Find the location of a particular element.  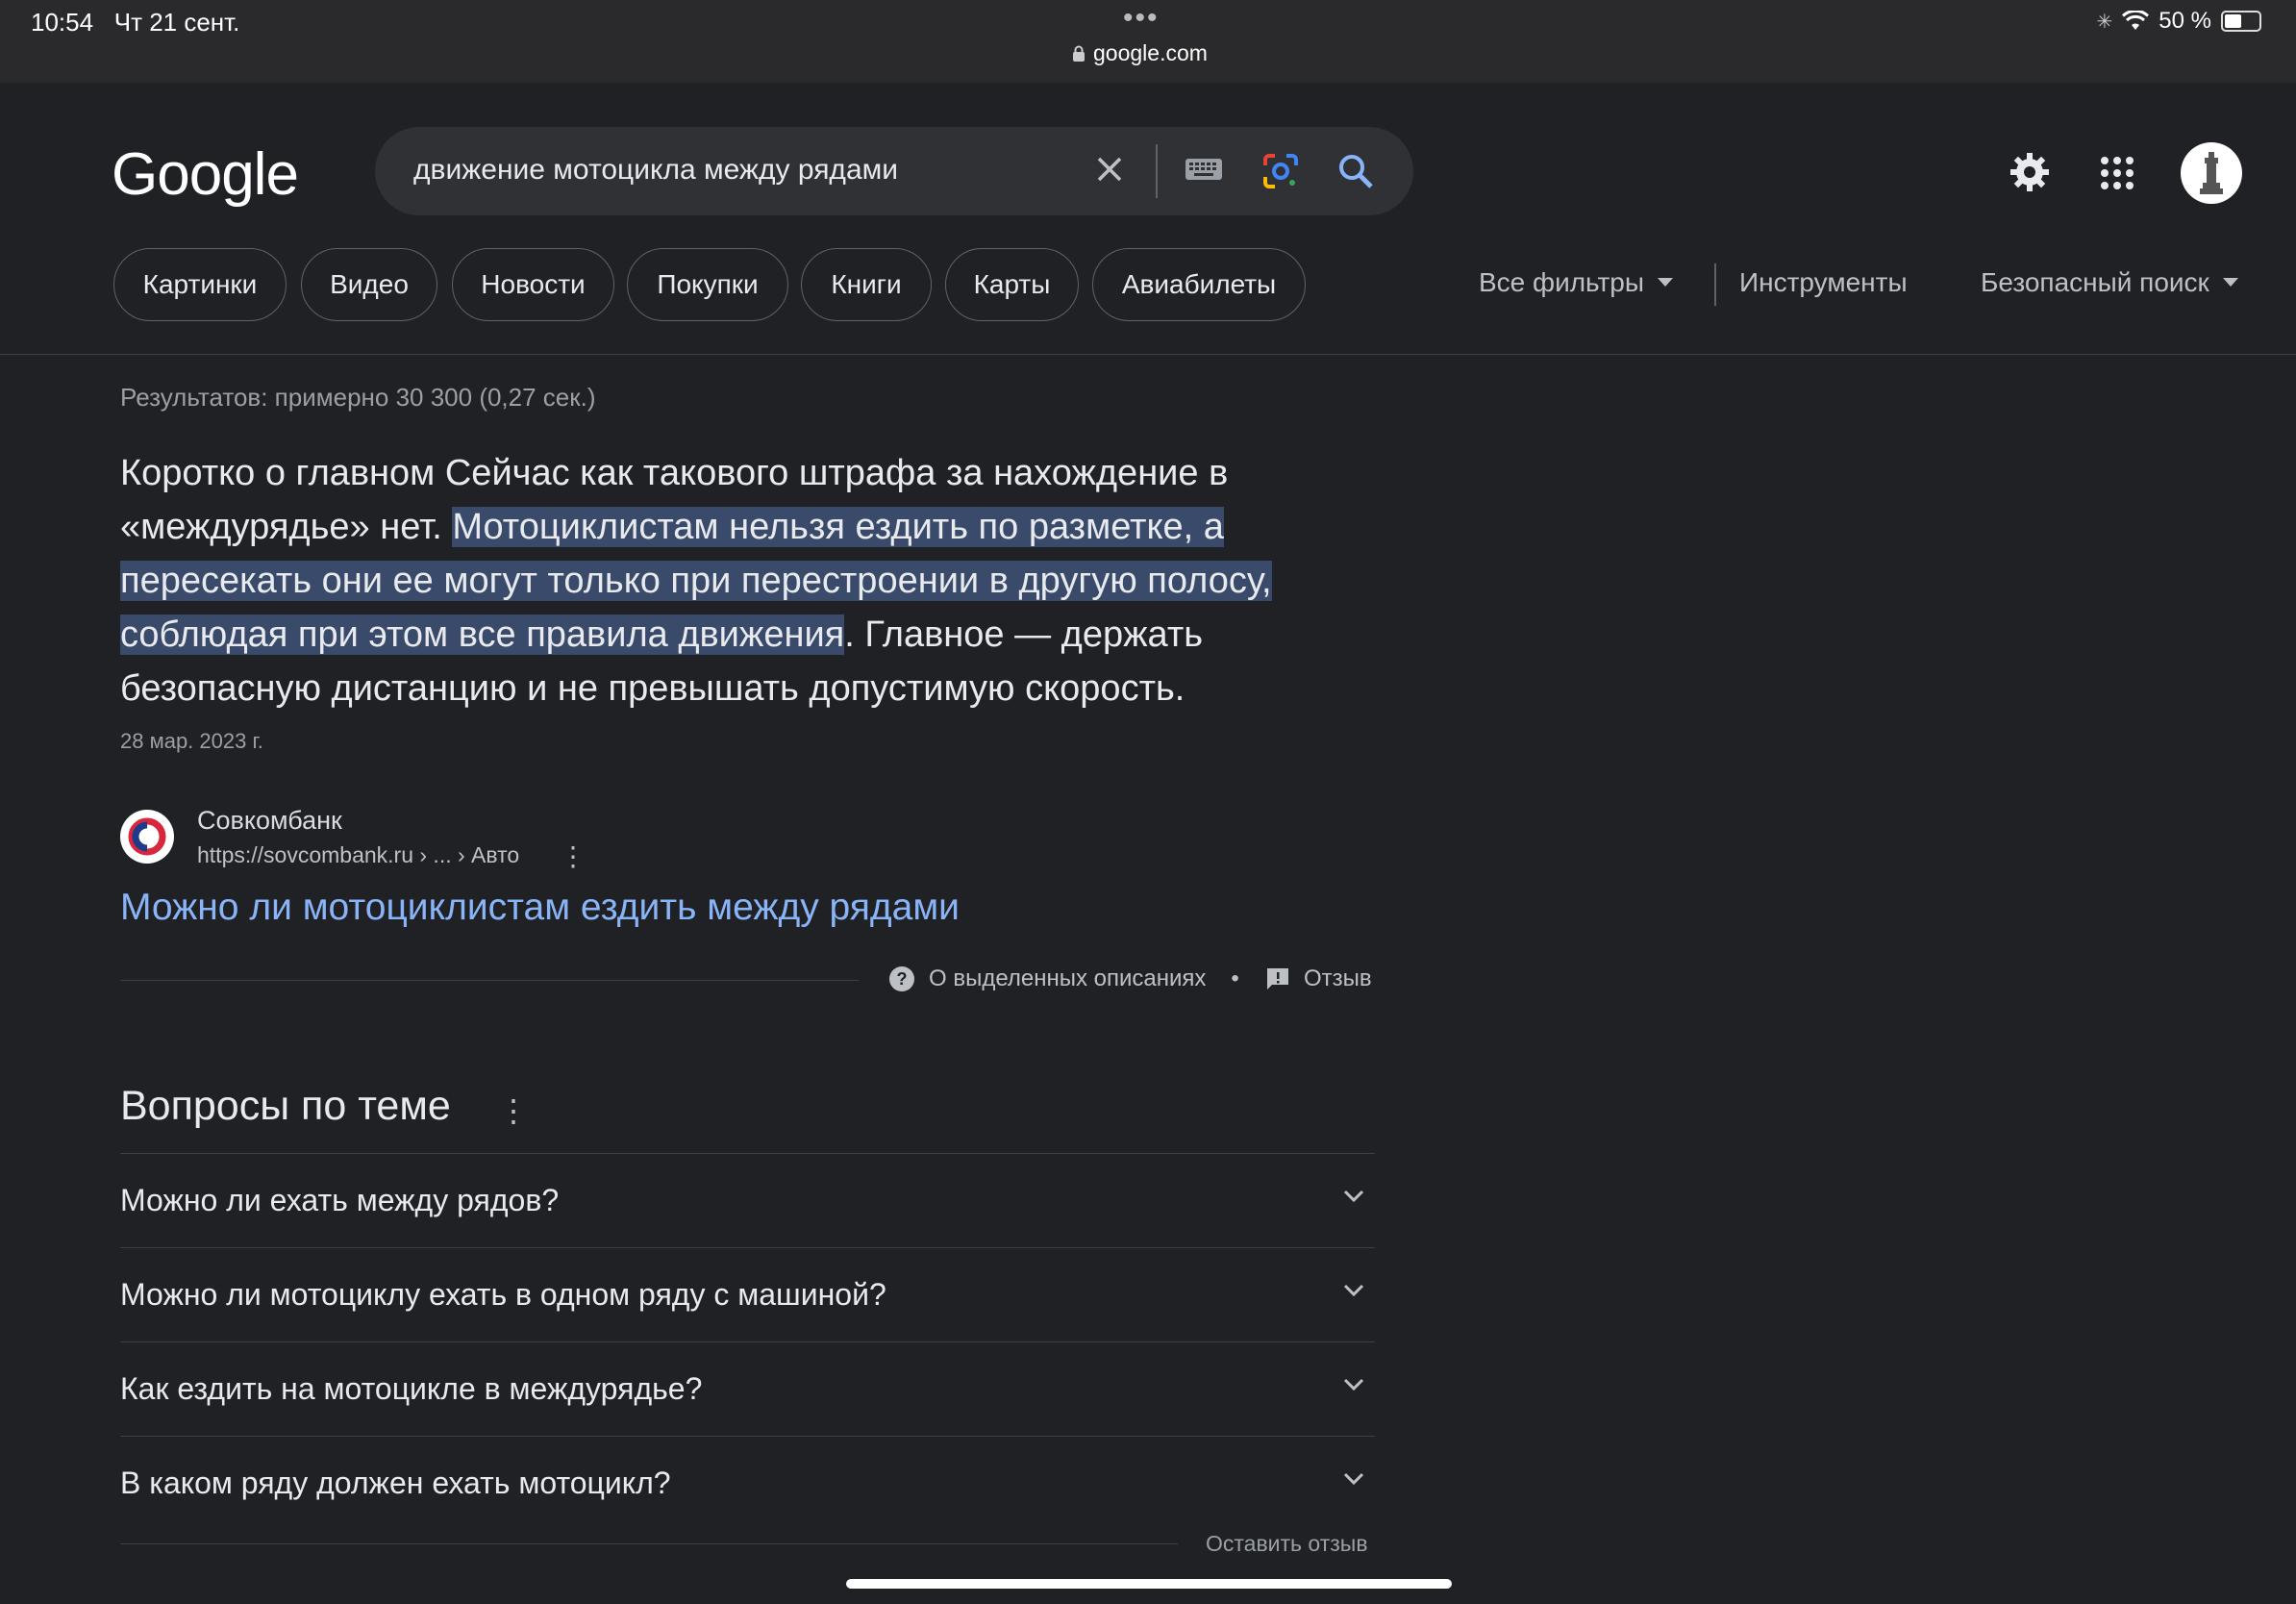

source-name: Совкомбанк is located at coordinates (269, 821).